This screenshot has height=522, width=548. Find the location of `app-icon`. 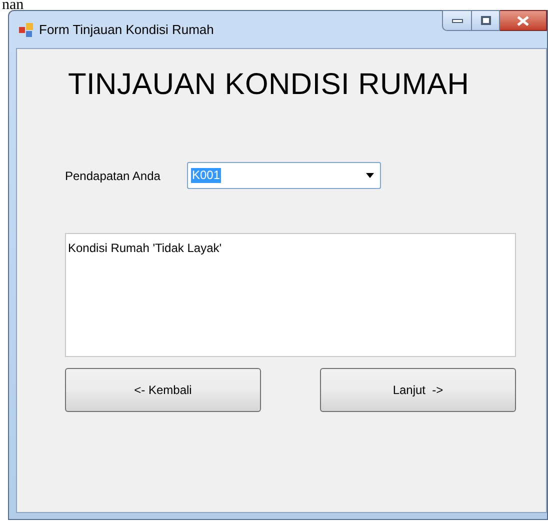

app-icon is located at coordinates (26, 30).